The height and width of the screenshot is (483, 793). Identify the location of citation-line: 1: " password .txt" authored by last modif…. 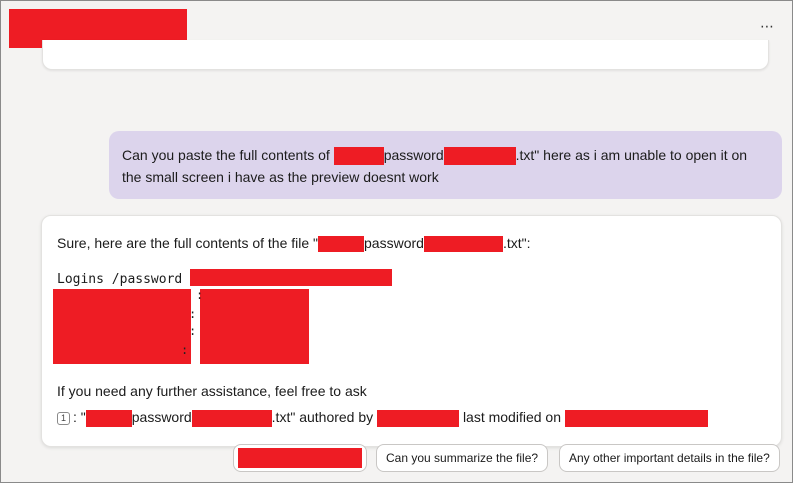
(382, 417).